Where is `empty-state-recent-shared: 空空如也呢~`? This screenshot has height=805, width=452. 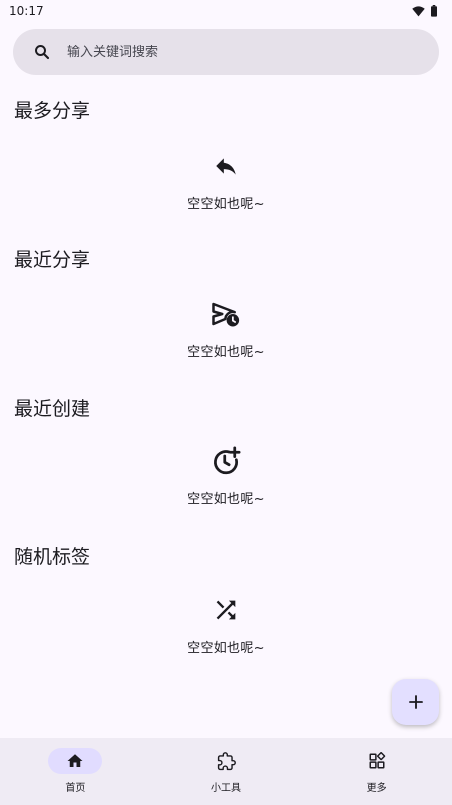 empty-state-recent-shared: 空空如也呢~ is located at coordinates (226, 329).